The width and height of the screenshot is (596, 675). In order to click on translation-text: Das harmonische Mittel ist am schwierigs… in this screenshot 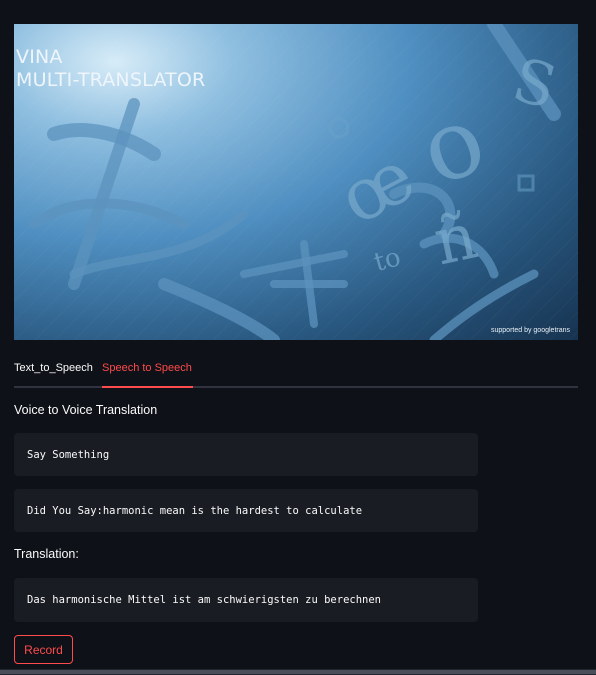, I will do `click(204, 600)`.